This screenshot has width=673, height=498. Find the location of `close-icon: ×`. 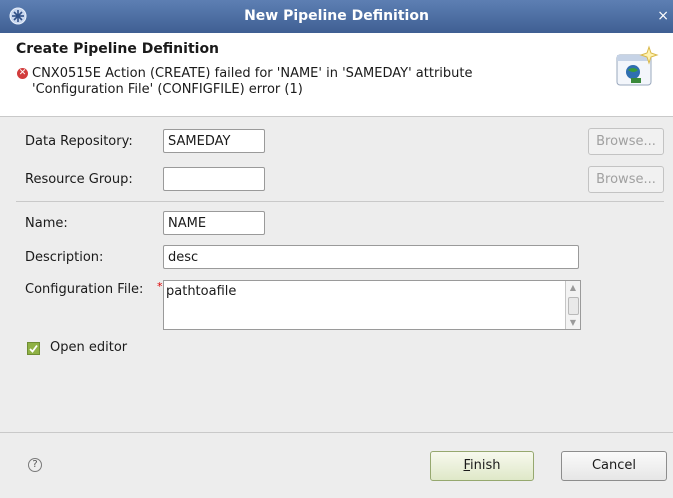

close-icon: × is located at coordinates (663, 16).